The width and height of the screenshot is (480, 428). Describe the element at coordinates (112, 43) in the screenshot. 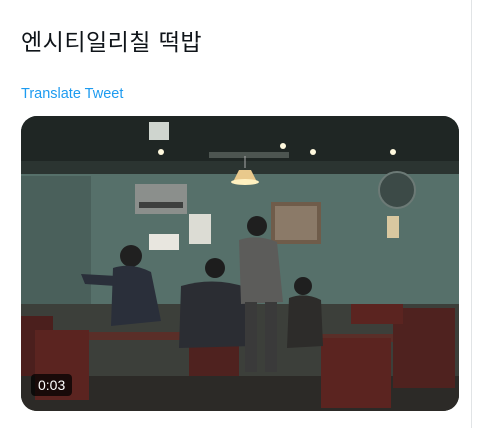

I see `tweet-text: 엔시티일리칠 떡밥` at that location.